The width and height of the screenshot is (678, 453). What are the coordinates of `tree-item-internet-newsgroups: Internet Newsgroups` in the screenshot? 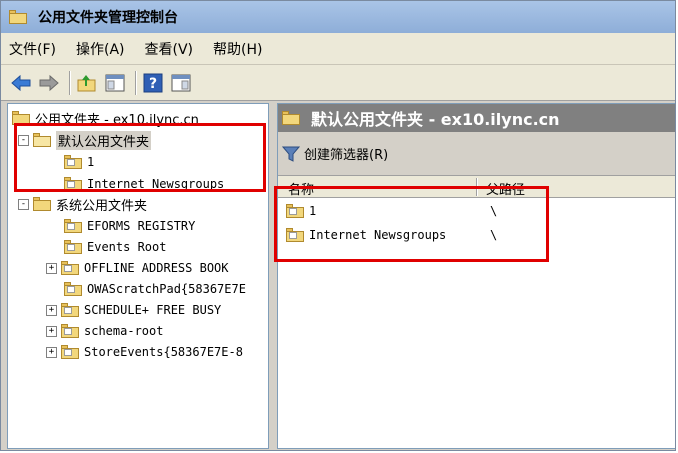 It's located at (144, 184).